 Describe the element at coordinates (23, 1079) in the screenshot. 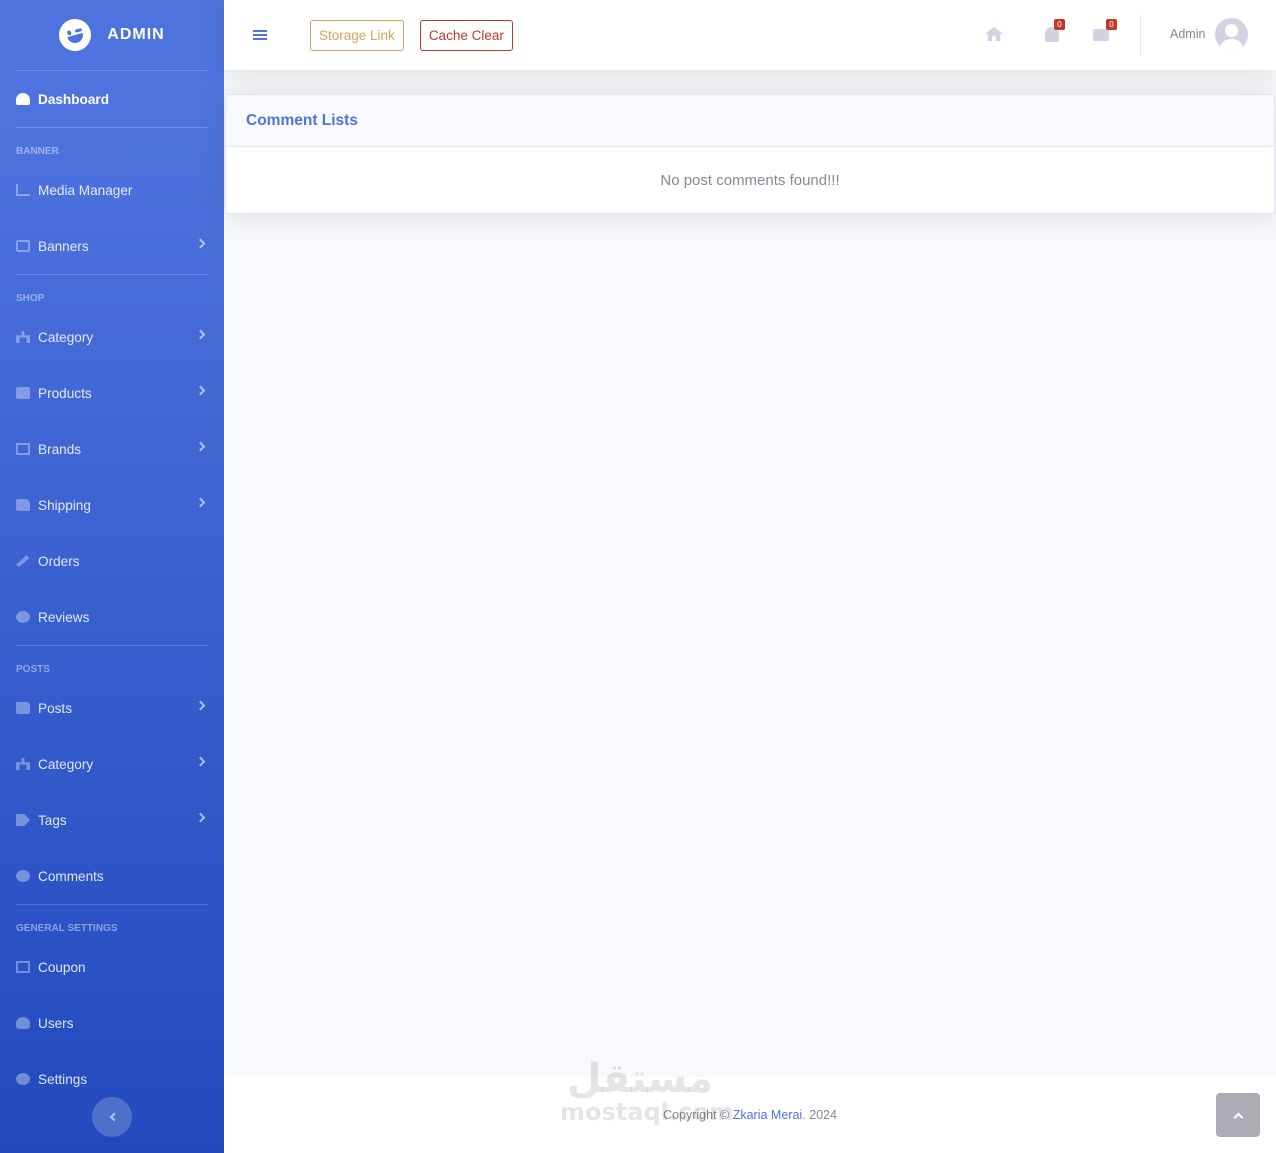

I see `cog-icon` at that location.